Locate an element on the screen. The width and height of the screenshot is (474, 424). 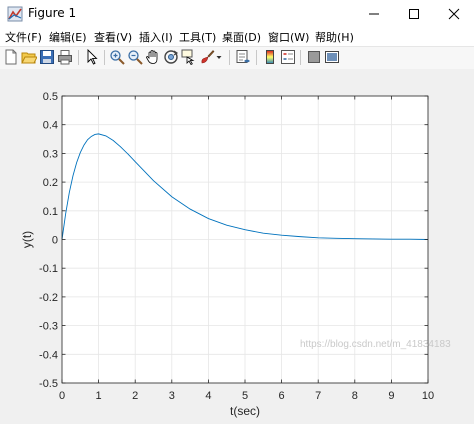
close-button is located at coordinates (454, 14).